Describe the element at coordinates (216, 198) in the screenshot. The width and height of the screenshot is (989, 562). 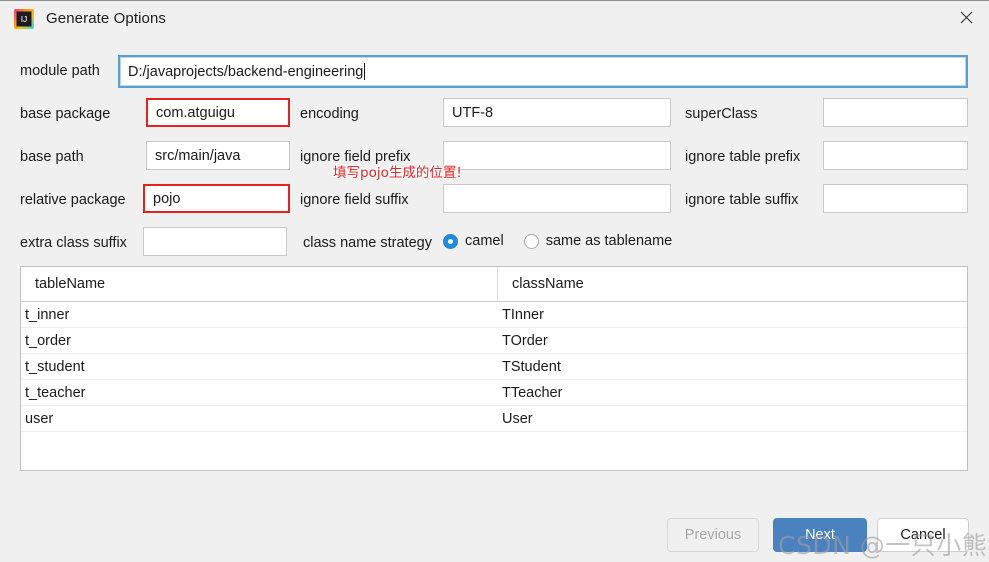
I see `relative-package-input: pojo` at that location.